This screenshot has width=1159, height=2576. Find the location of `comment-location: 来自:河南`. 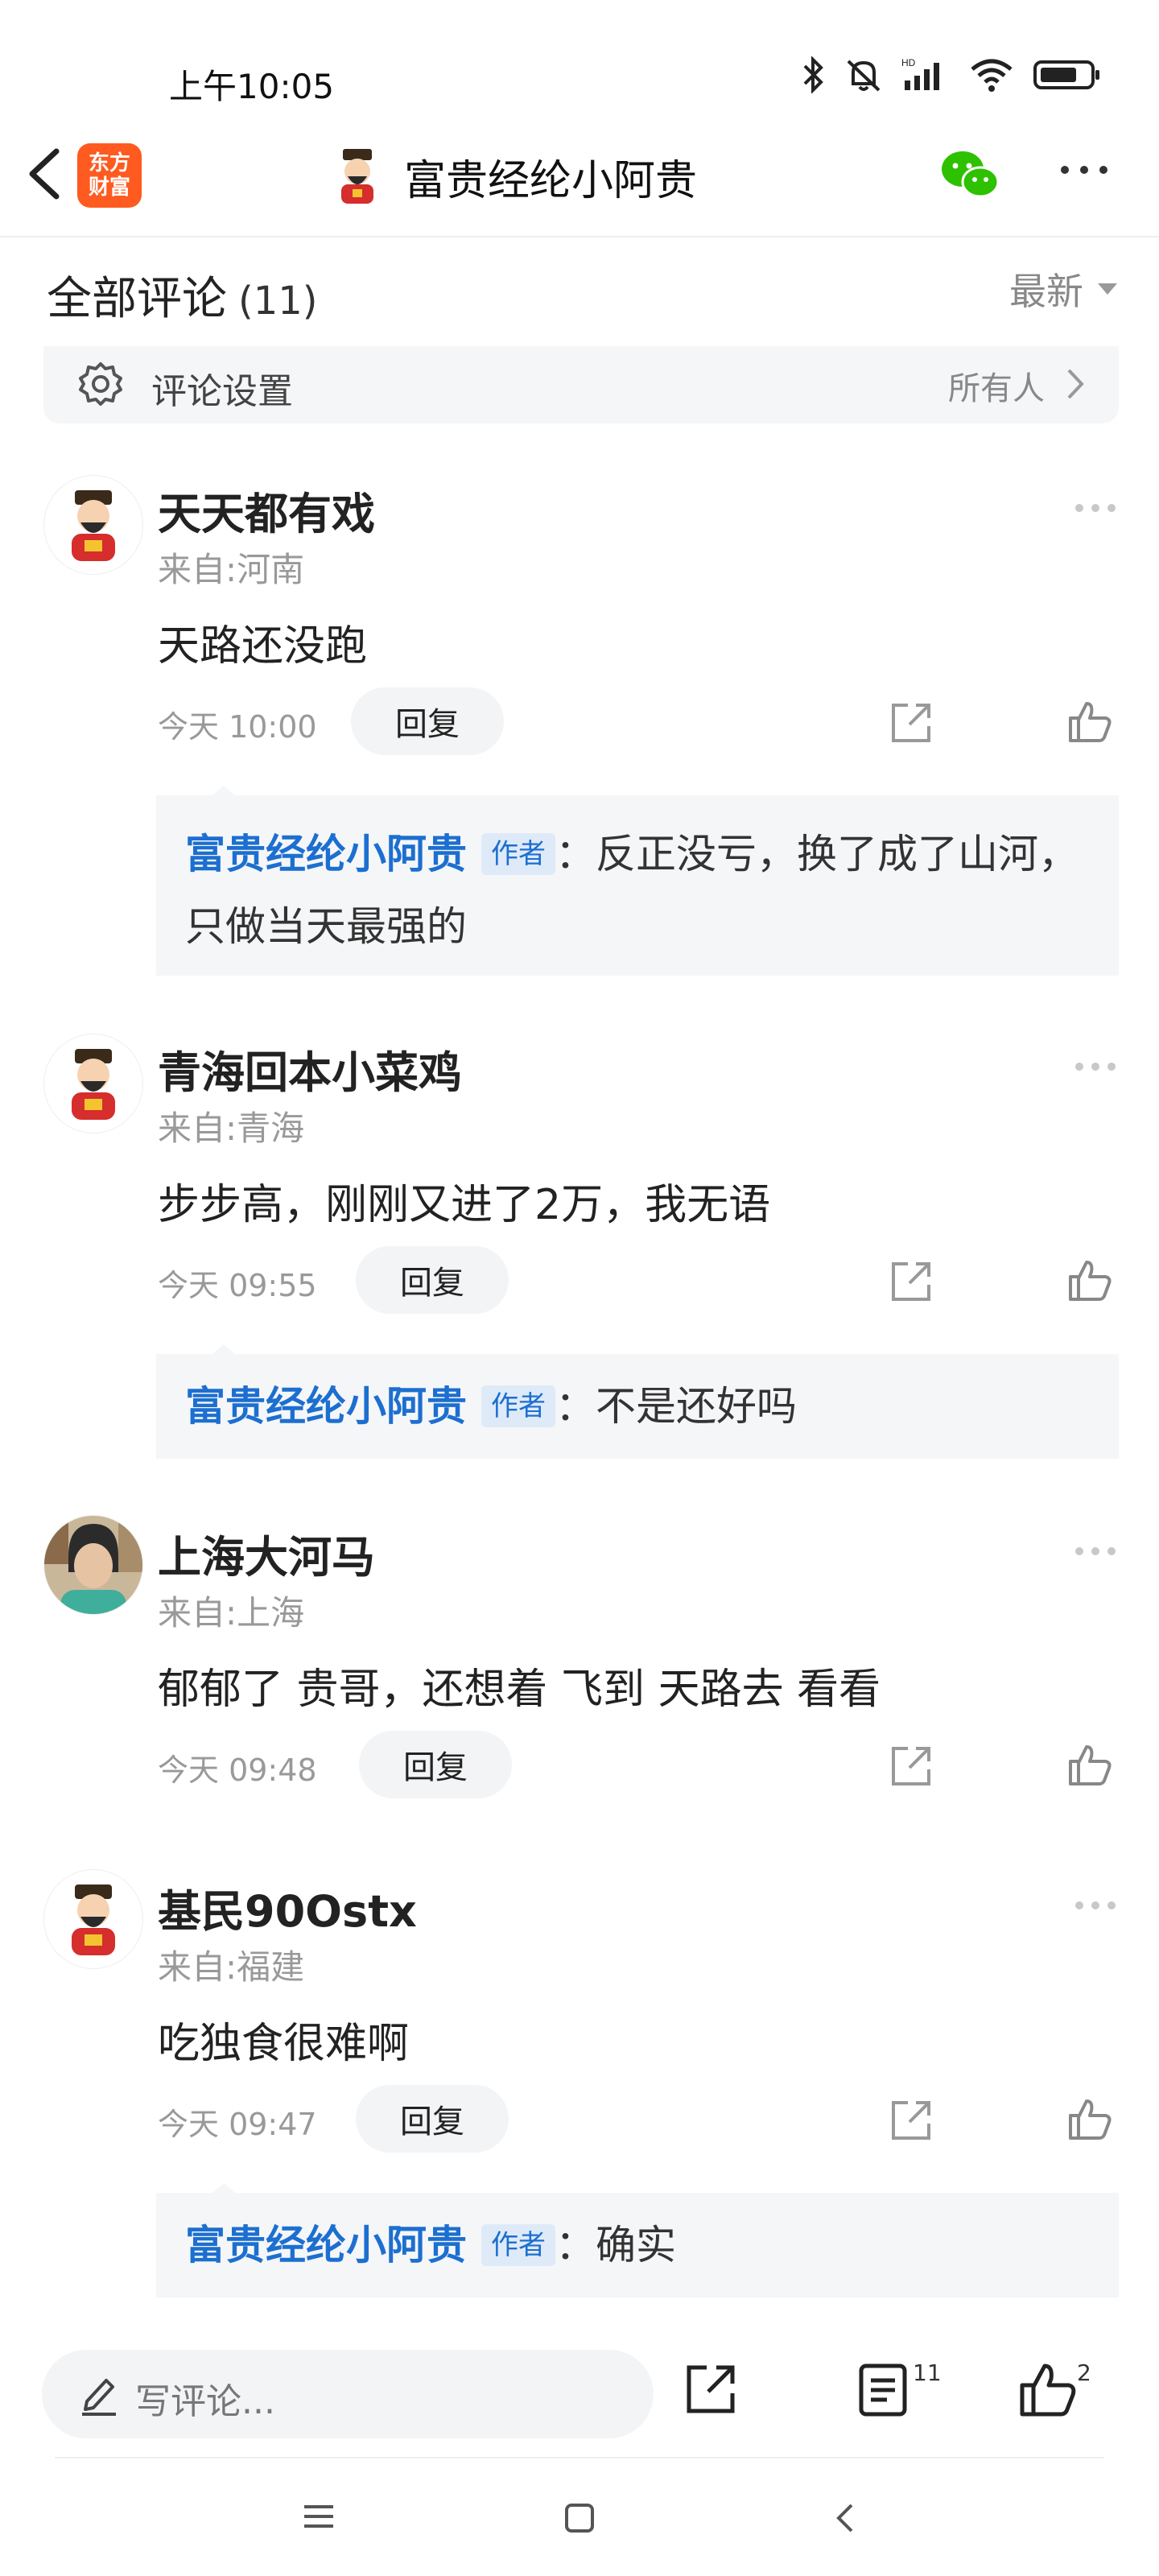

comment-location: 来自:河南 is located at coordinates (231, 569).